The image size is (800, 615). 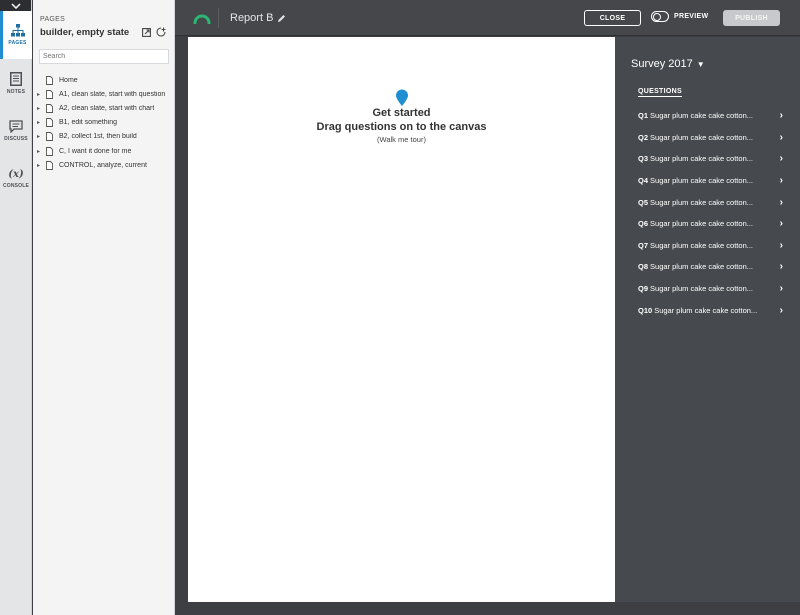 What do you see at coordinates (16, 78) in the screenshot?
I see `notes-icon` at bounding box center [16, 78].